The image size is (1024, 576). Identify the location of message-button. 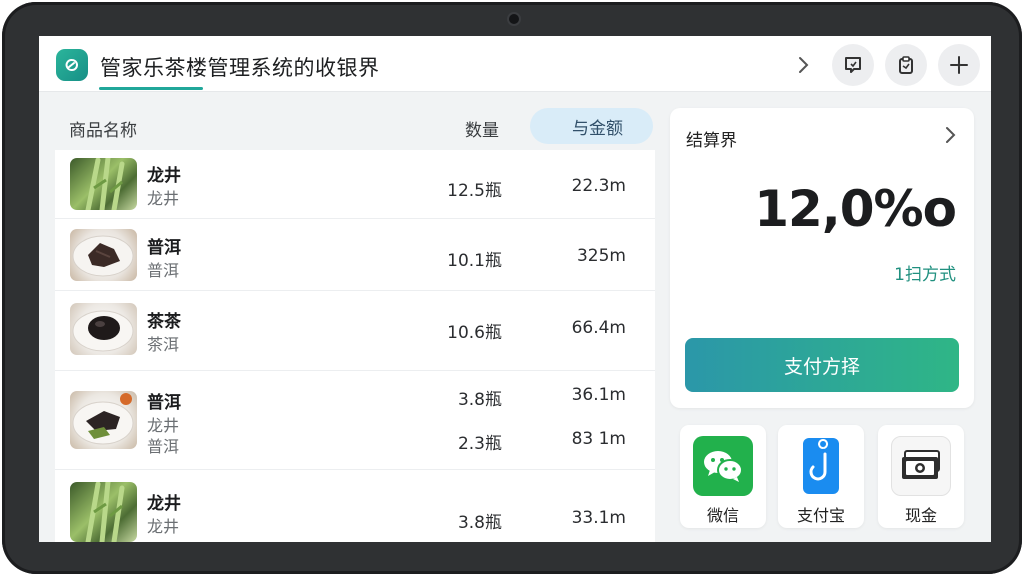
(853, 65).